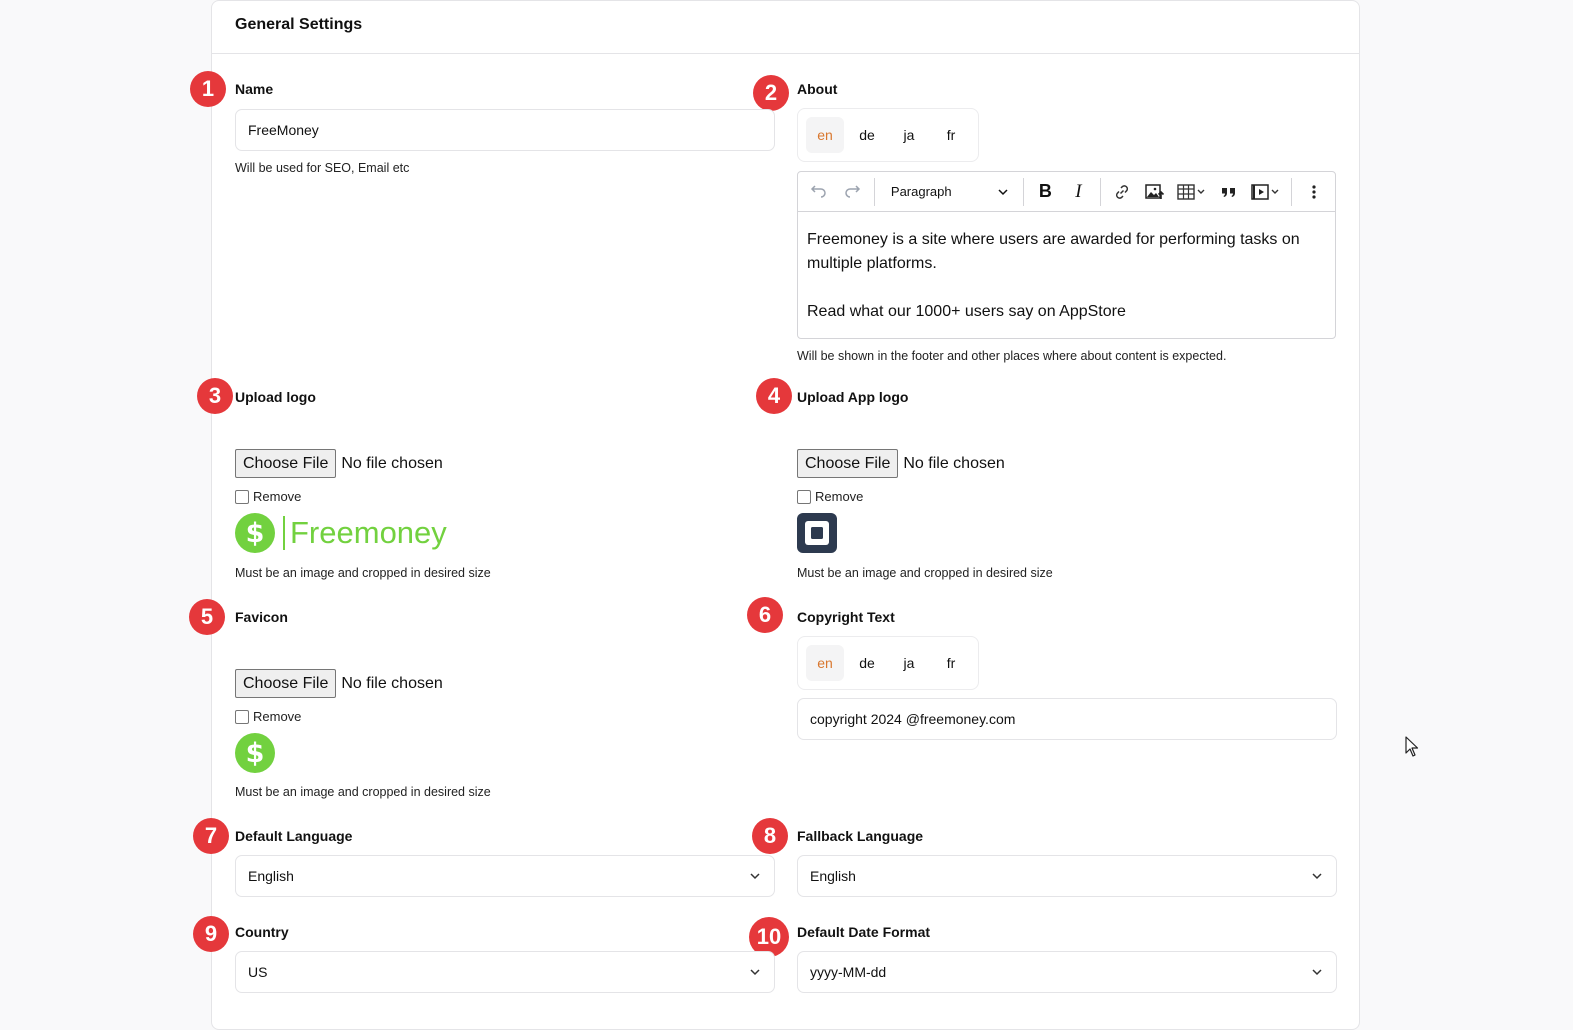 The width and height of the screenshot is (1573, 1030). What do you see at coordinates (322, 168) in the screenshot?
I see `name-hint: Will be used for SEO, Email etc` at bounding box center [322, 168].